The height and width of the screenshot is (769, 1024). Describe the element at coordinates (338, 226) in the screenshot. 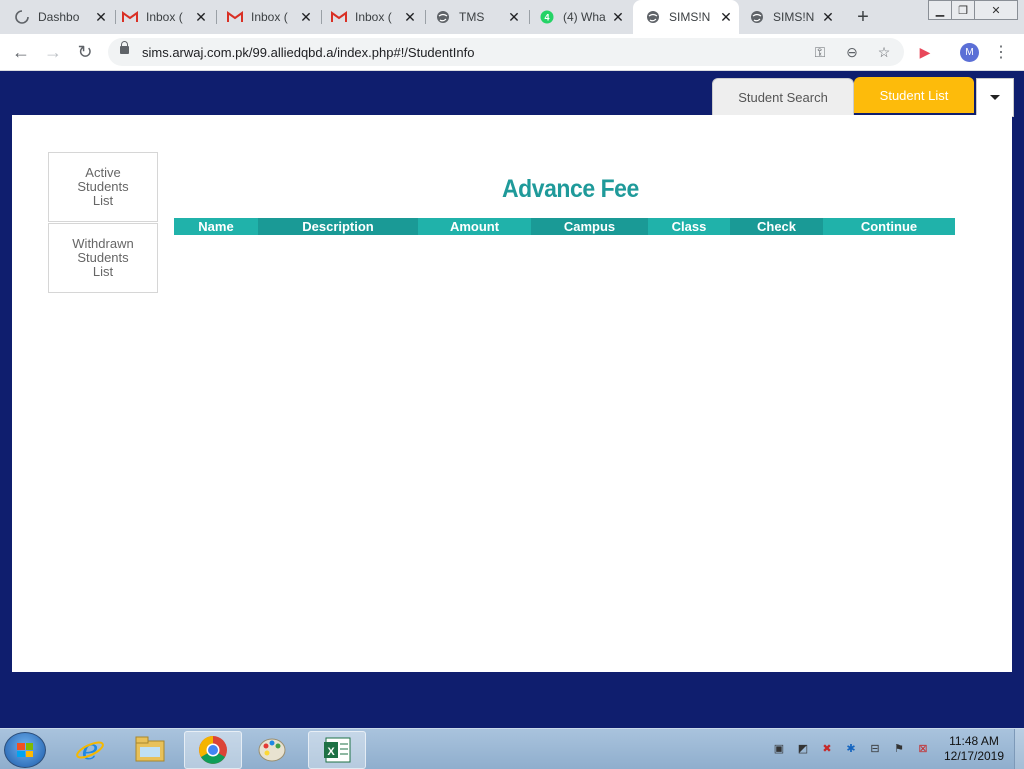

I see `column-header-description: Description` at that location.